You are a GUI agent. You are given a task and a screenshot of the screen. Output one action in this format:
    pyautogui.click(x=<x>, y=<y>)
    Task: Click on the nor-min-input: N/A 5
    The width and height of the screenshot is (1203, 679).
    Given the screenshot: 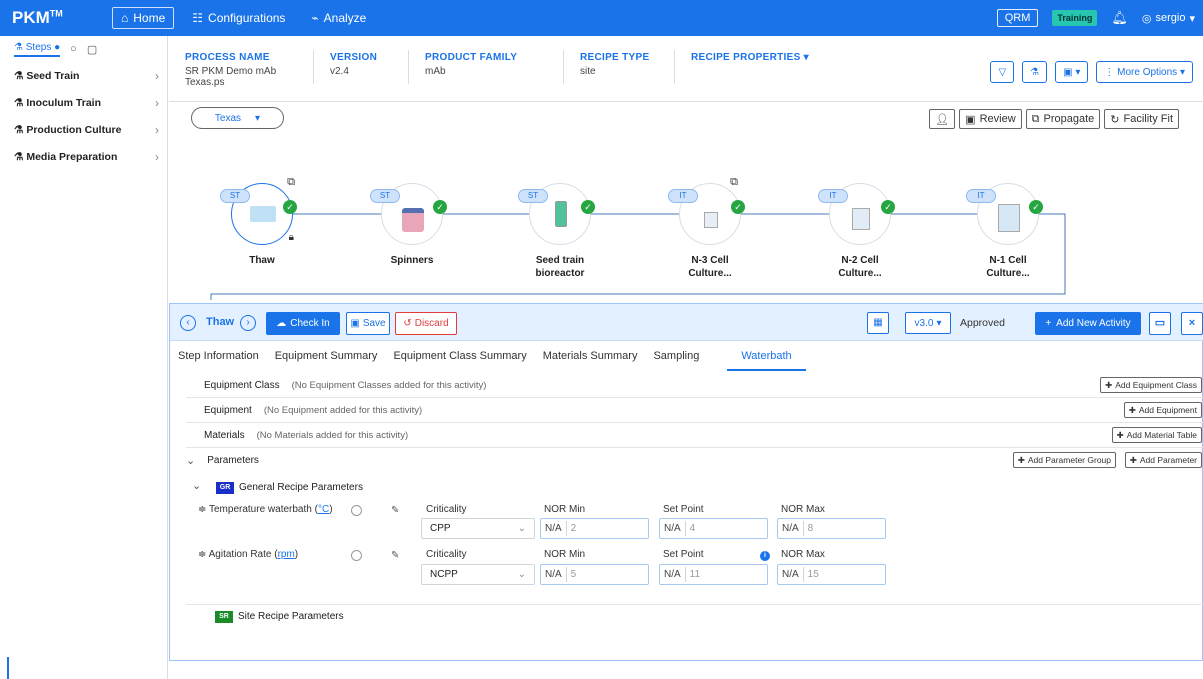 What is the action you would take?
    pyautogui.click(x=594, y=574)
    